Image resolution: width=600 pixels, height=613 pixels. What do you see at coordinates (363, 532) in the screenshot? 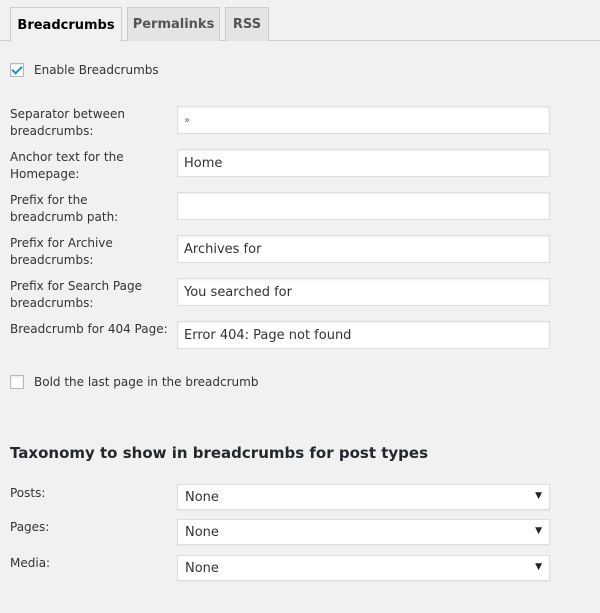
I see `pages-select: None ▼` at bounding box center [363, 532].